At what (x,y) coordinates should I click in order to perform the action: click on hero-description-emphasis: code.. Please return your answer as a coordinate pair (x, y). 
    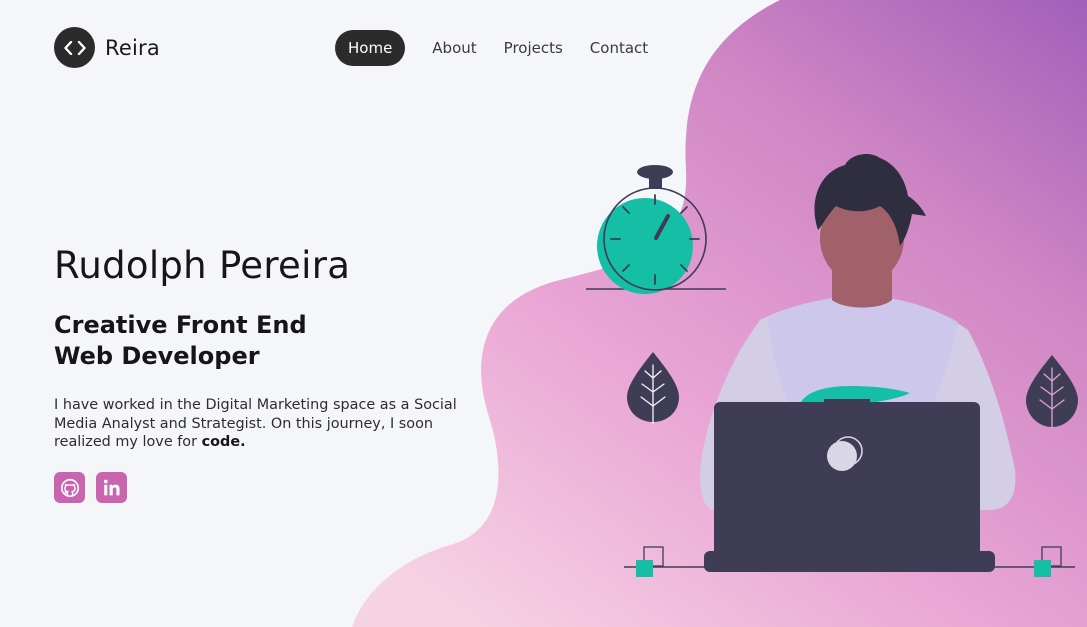
    Looking at the image, I should click on (223, 442).